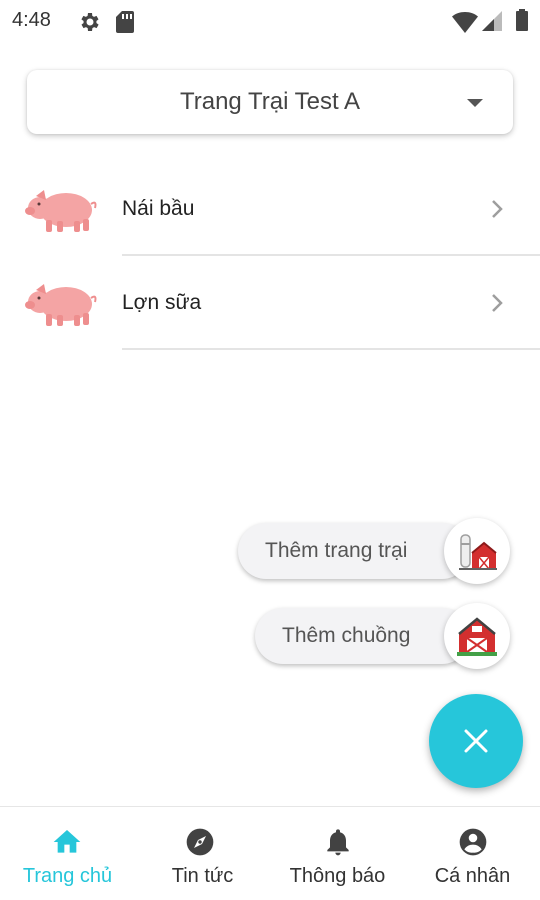 The width and height of the screenshot is (540, 900). I want to click on barn-label: Nái bầu, so click(158, 208).